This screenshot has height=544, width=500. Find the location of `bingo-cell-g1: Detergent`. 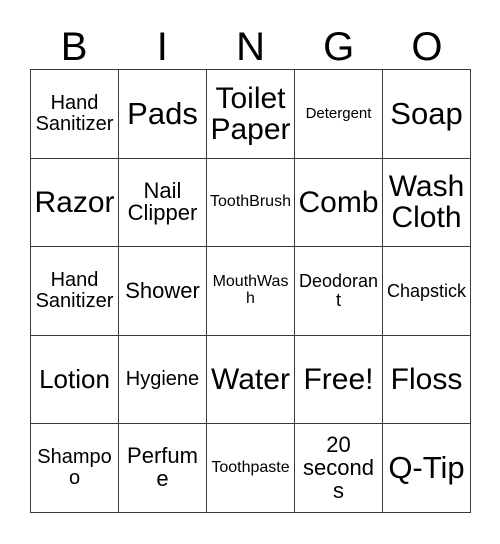

bingo-cell-g1: Detergent is located at coordinates (339, 114).